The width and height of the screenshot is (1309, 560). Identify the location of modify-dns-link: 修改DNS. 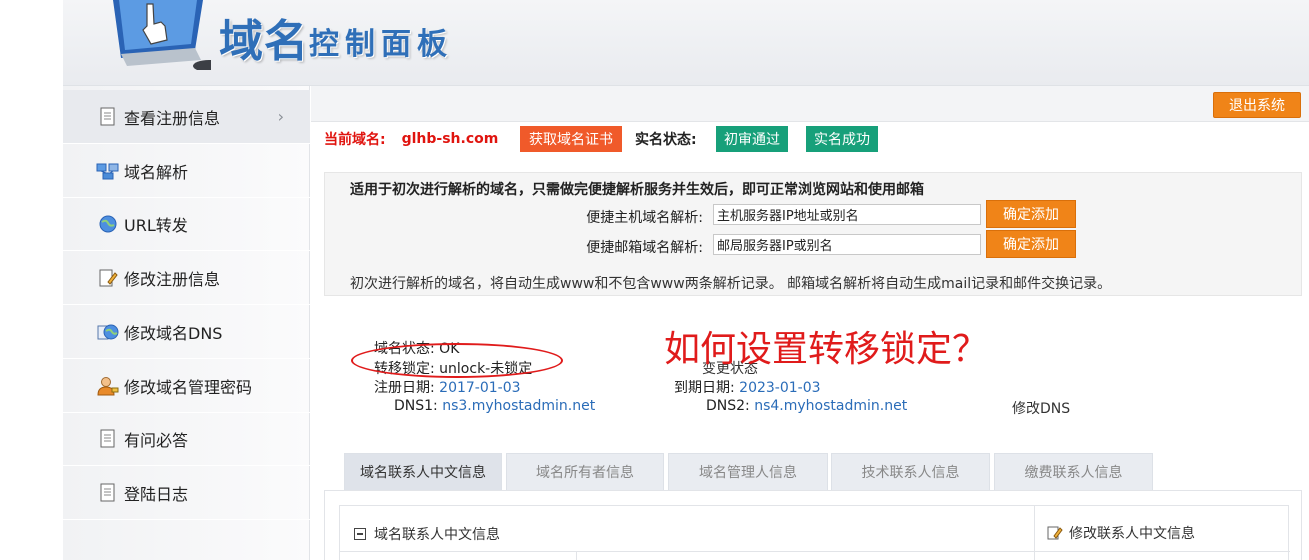
(1041, 408).